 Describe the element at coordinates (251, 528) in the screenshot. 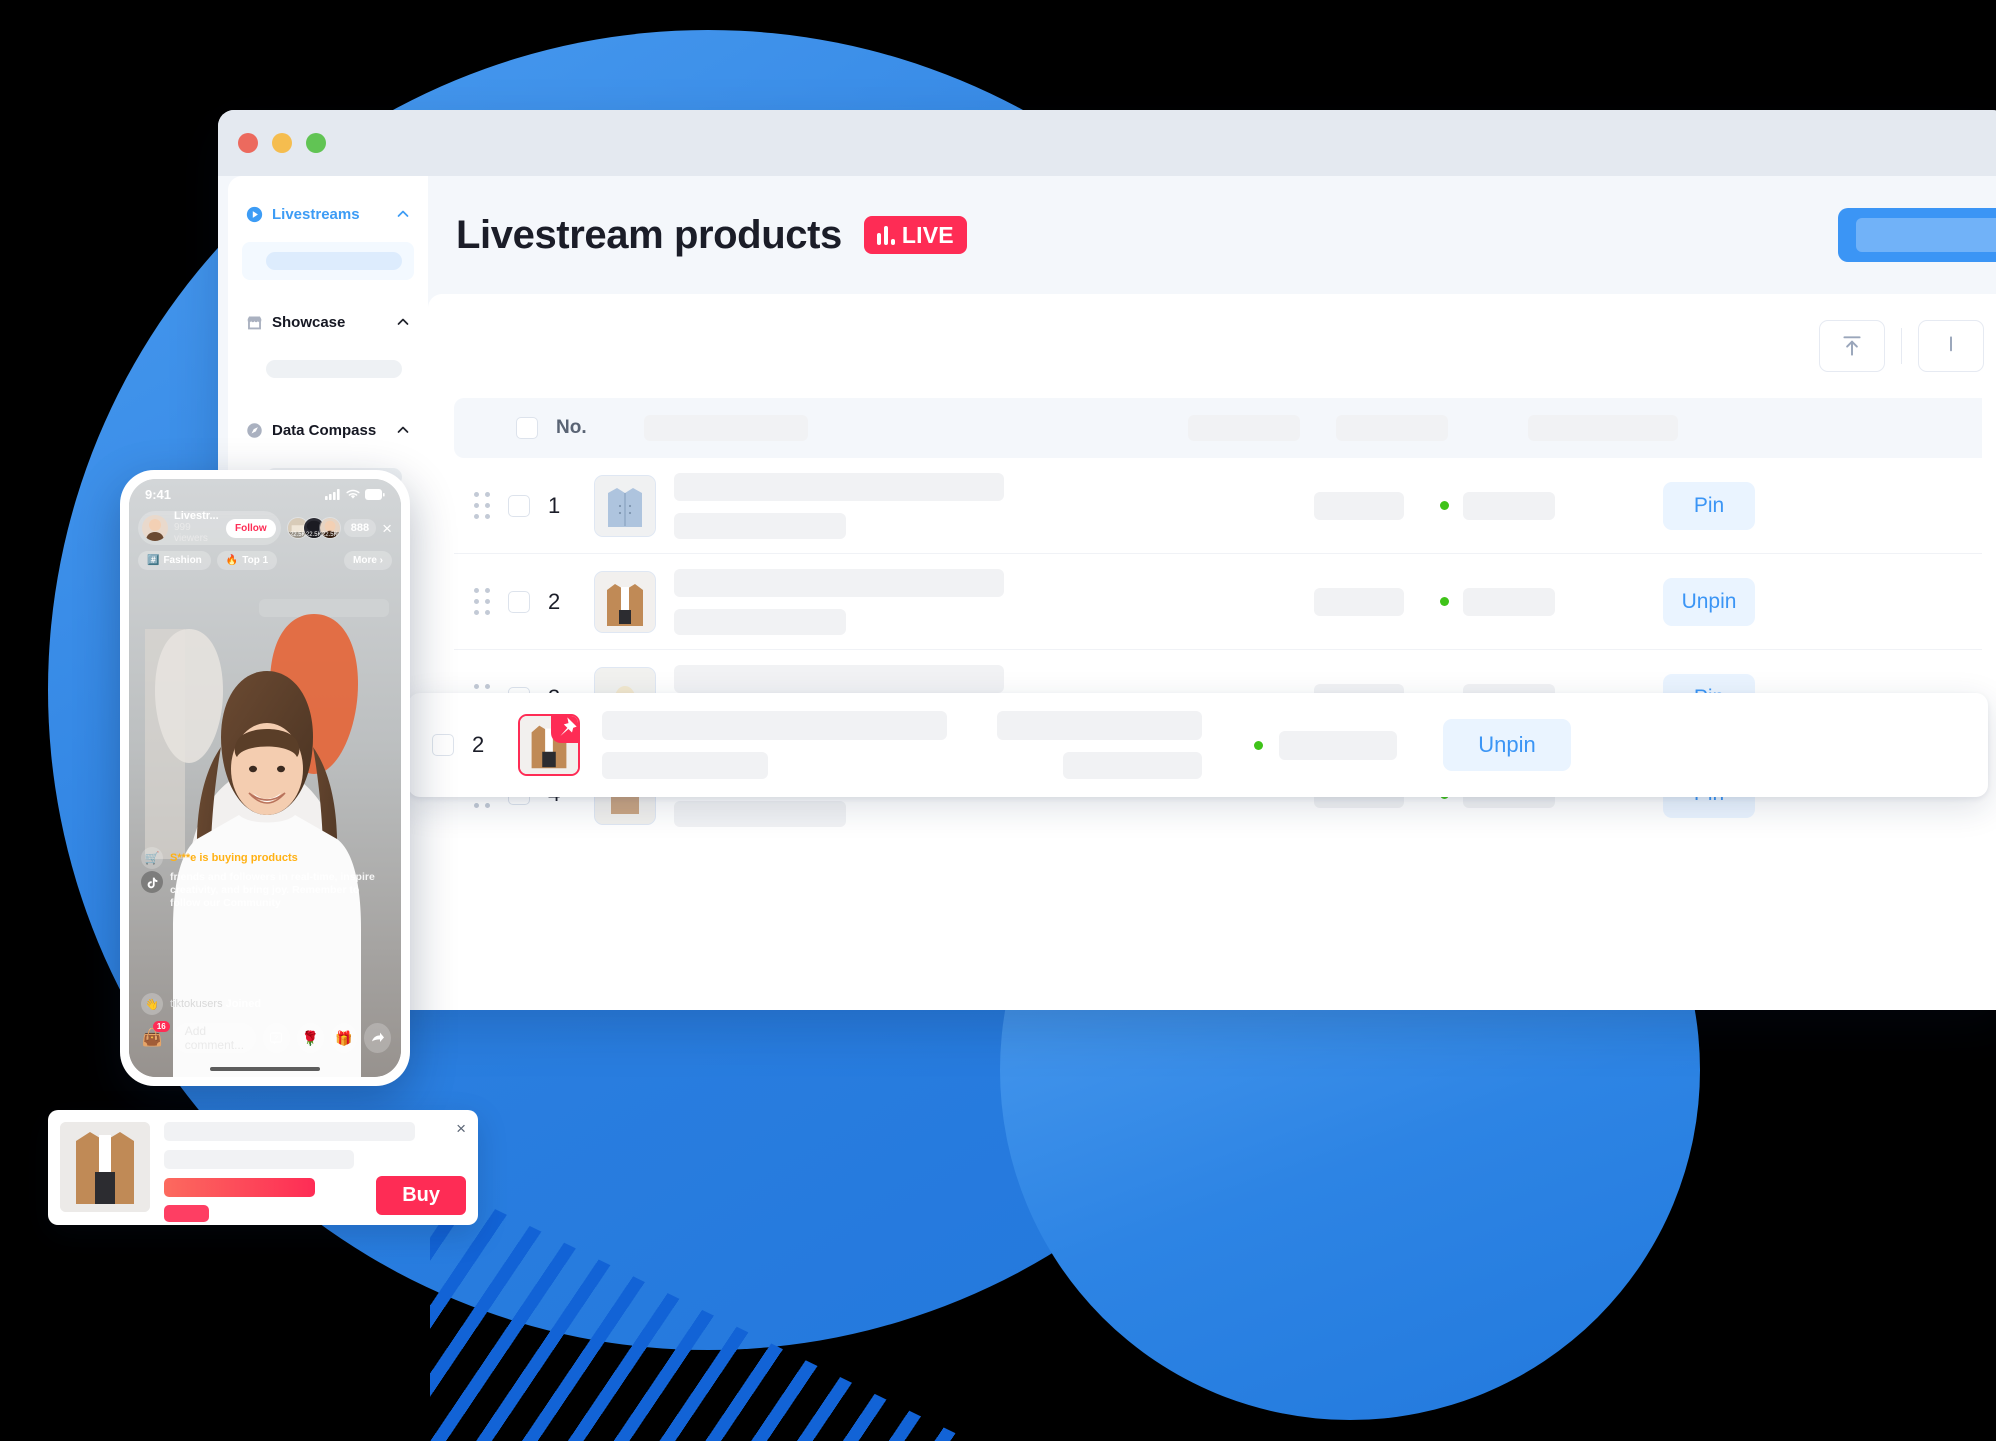

I see `follow-button: Follow` at that location.